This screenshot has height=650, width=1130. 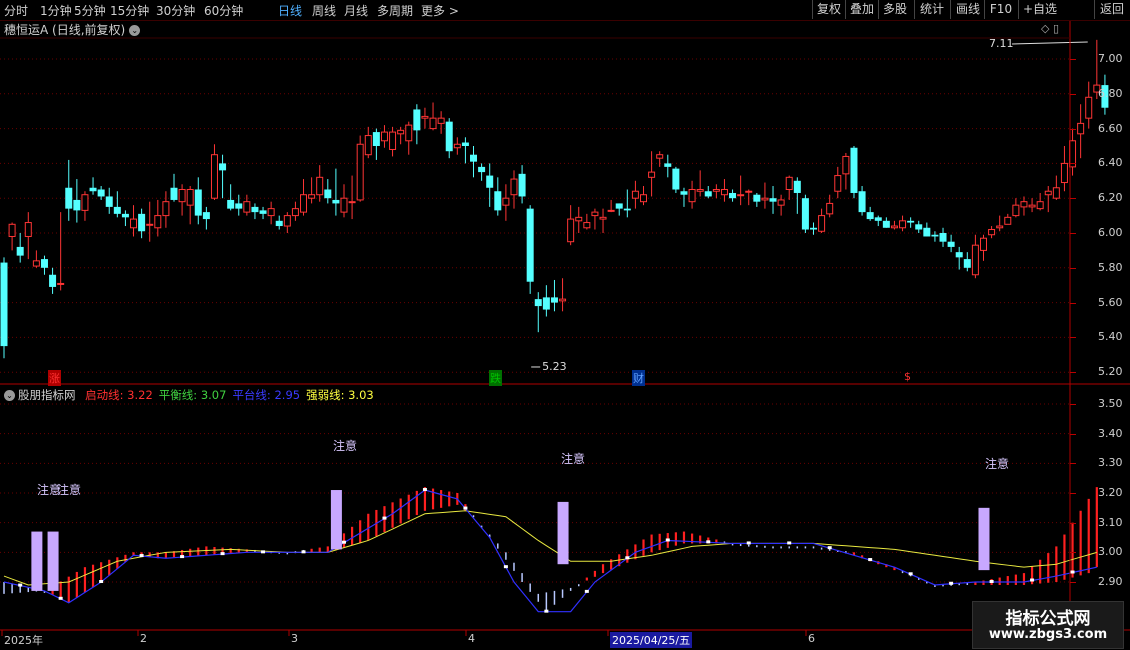 I want to click on strength-line, so click(x=550, y=548).